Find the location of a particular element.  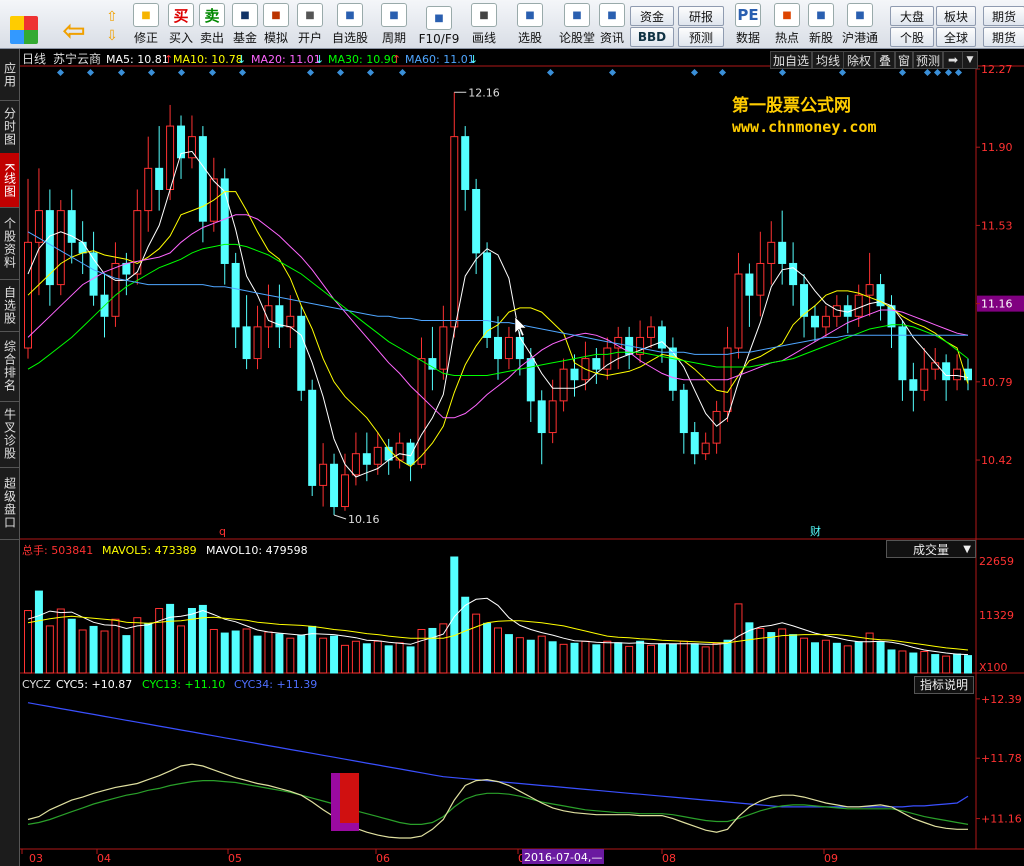

toolbar-small-button-1: BBD is located at coordinates (652, 37).